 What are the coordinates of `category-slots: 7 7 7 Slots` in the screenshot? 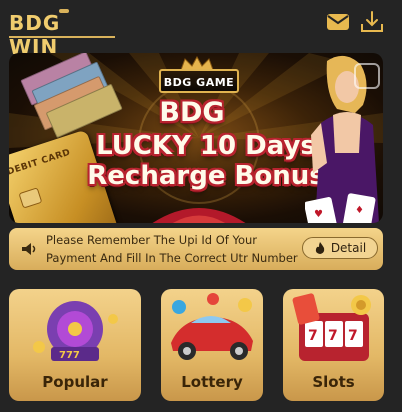 It's located at (333, 345).